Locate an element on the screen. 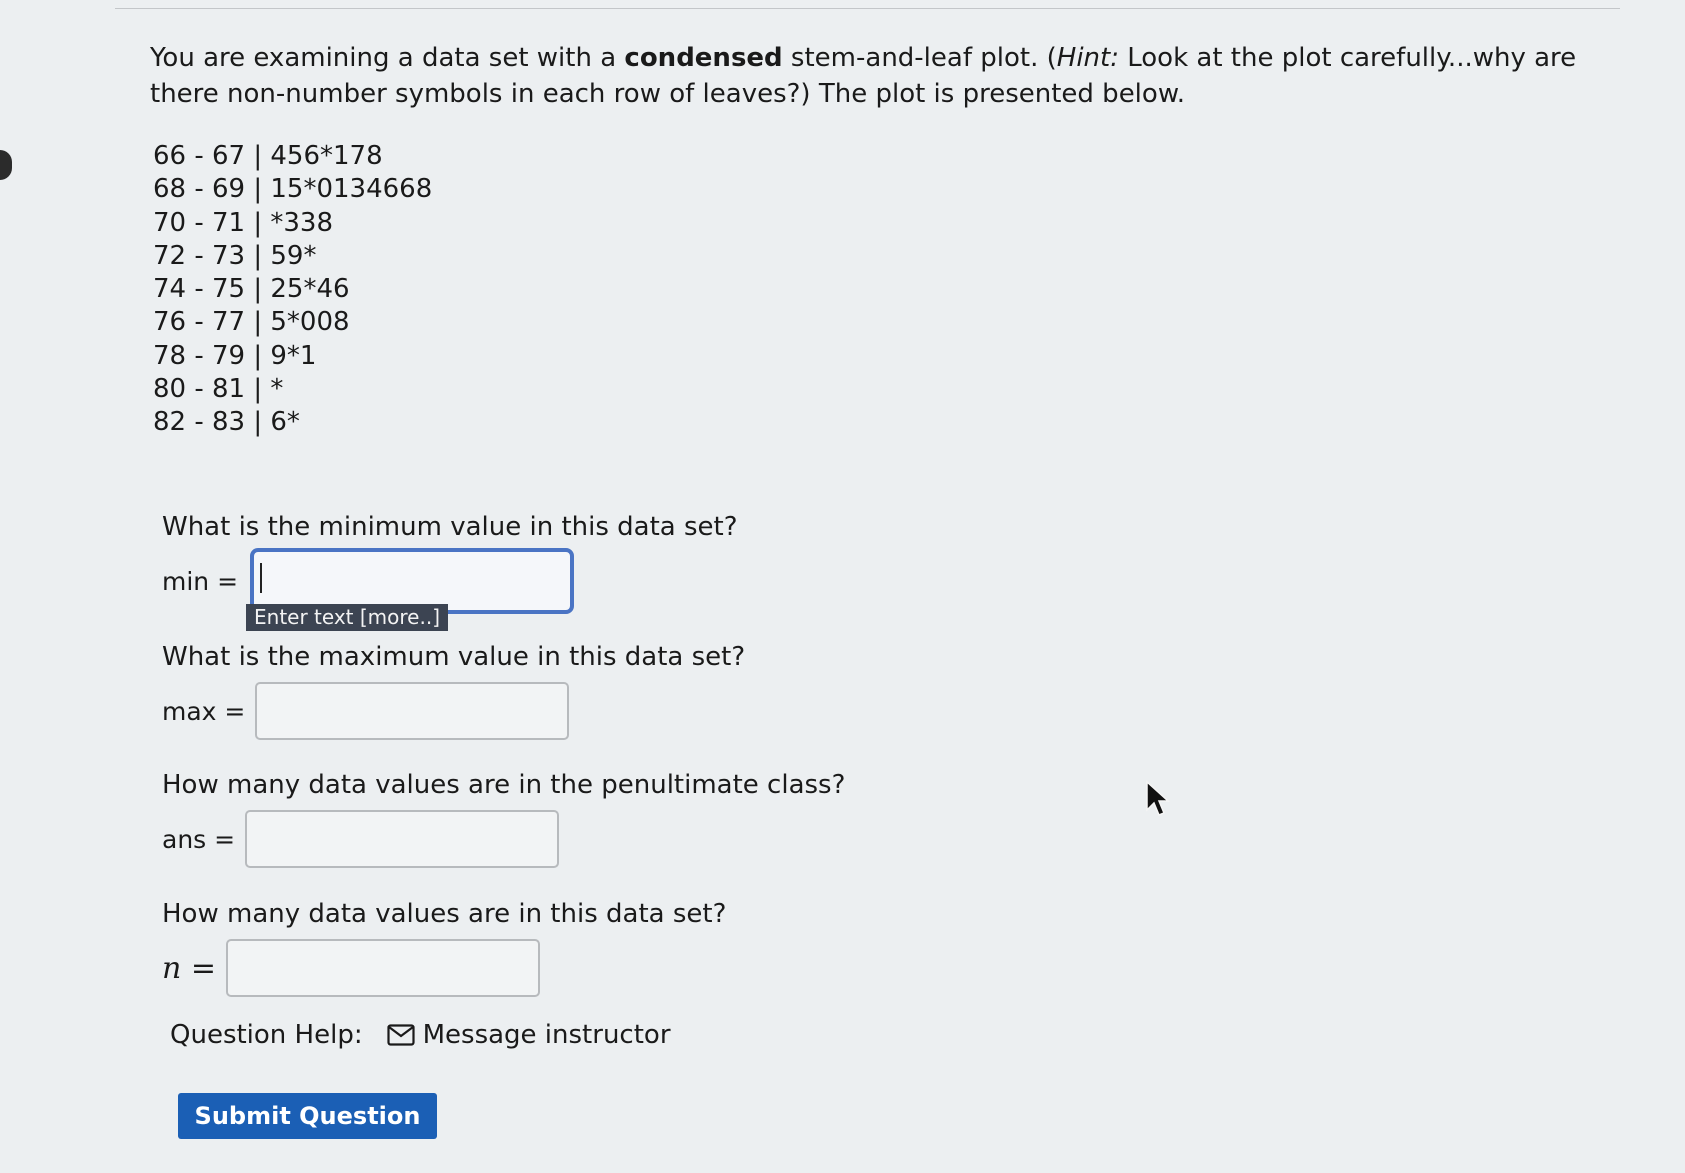  input-tooltip: Enter text [more..] is located at coordinates (347, 617).